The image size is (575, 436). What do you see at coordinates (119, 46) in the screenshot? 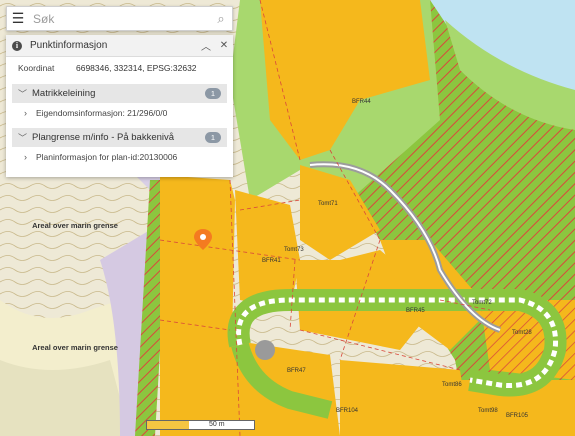
I see `panel-header: i Punktinformasjon ︿ ✕` at bounding box center [119, 46].